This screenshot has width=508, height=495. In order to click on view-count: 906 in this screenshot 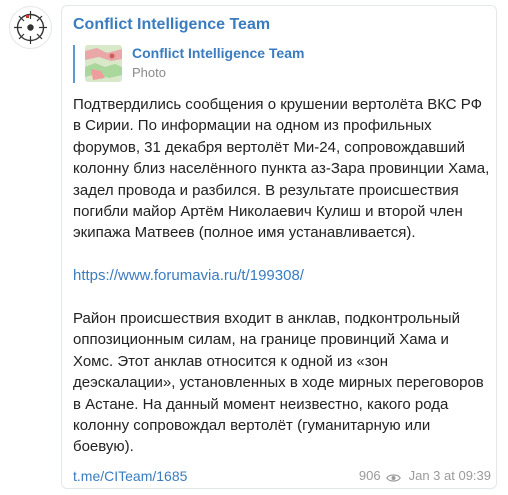, I will do `click(369, 475)`.